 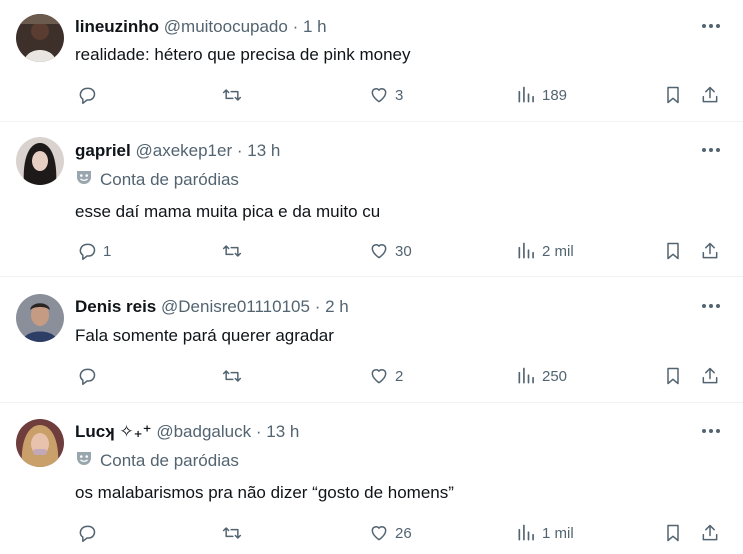 I want to click on like-button: 30, so click(x=390, y=251).